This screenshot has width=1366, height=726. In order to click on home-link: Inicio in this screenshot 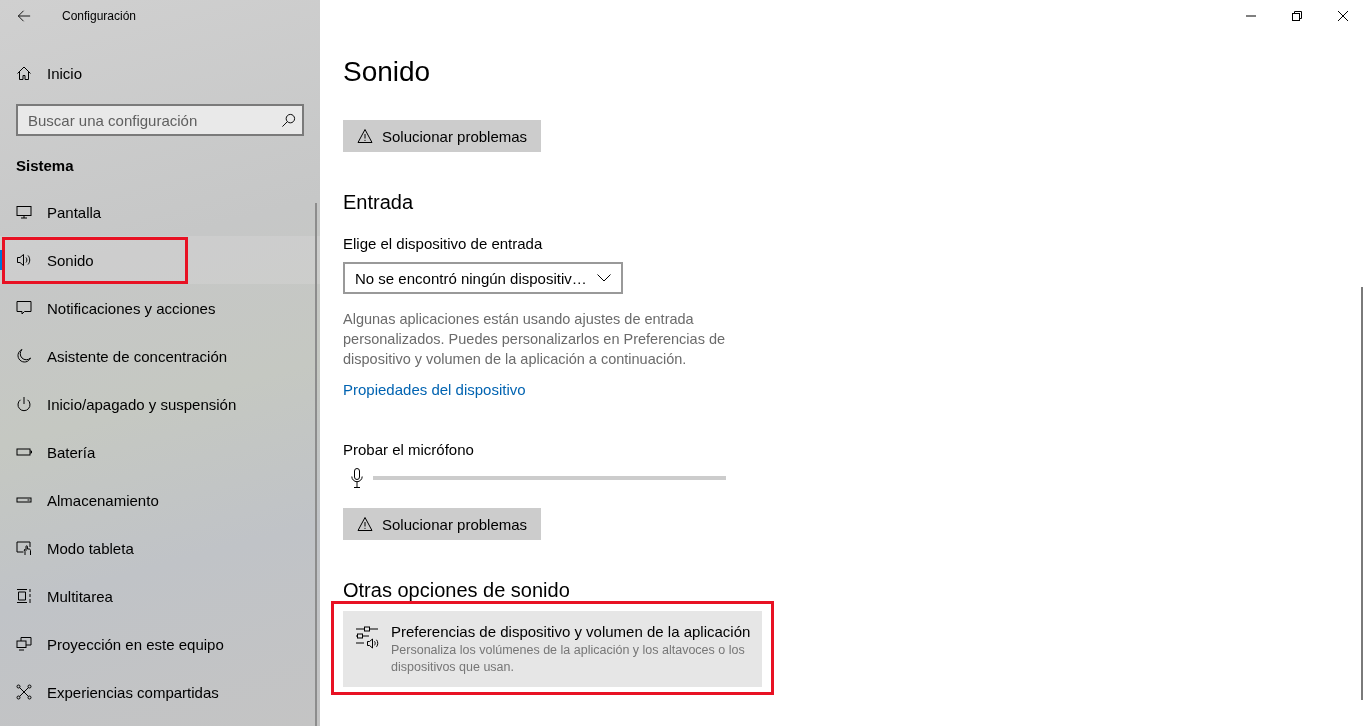, I will do `click(160, 73)`.